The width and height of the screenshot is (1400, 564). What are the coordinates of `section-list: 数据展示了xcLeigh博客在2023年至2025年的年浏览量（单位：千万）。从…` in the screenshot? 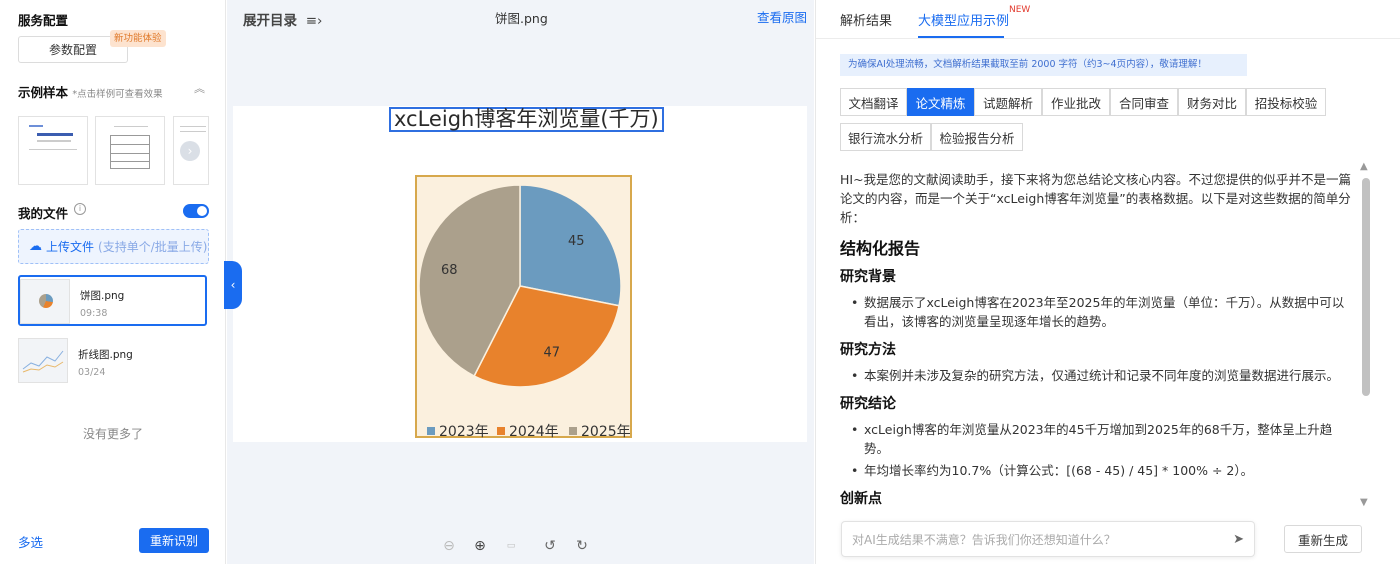 It's located at (1097, 312).